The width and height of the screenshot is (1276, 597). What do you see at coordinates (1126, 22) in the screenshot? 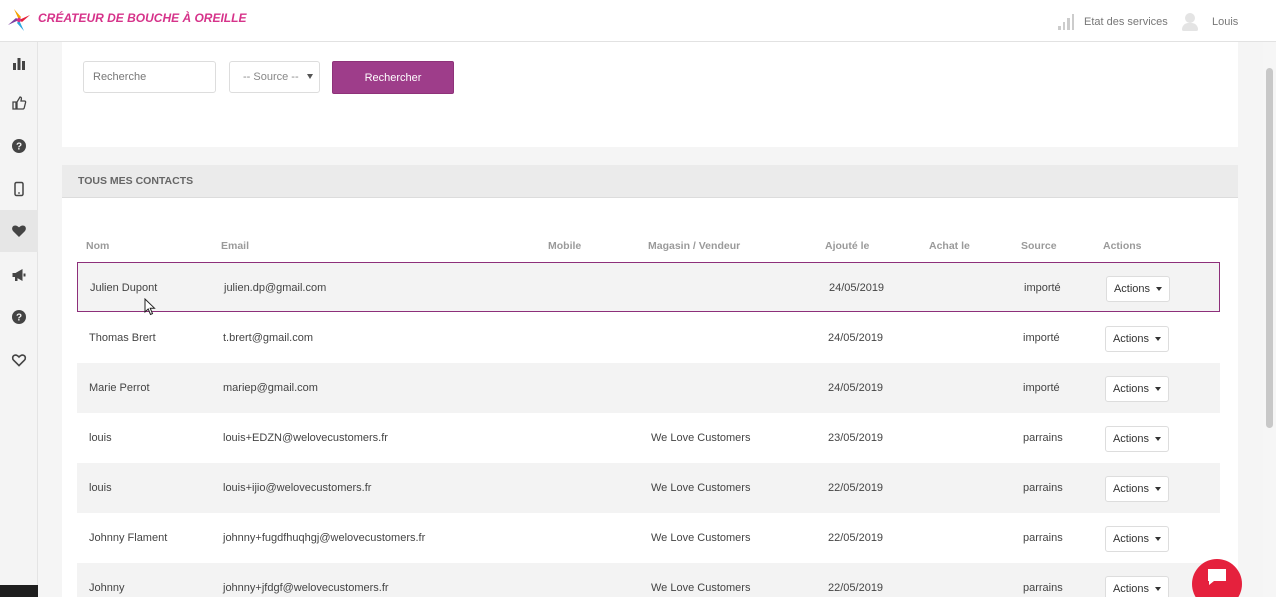
I see `service-status-label: Etat des services` at bounding box center [1126, 22].